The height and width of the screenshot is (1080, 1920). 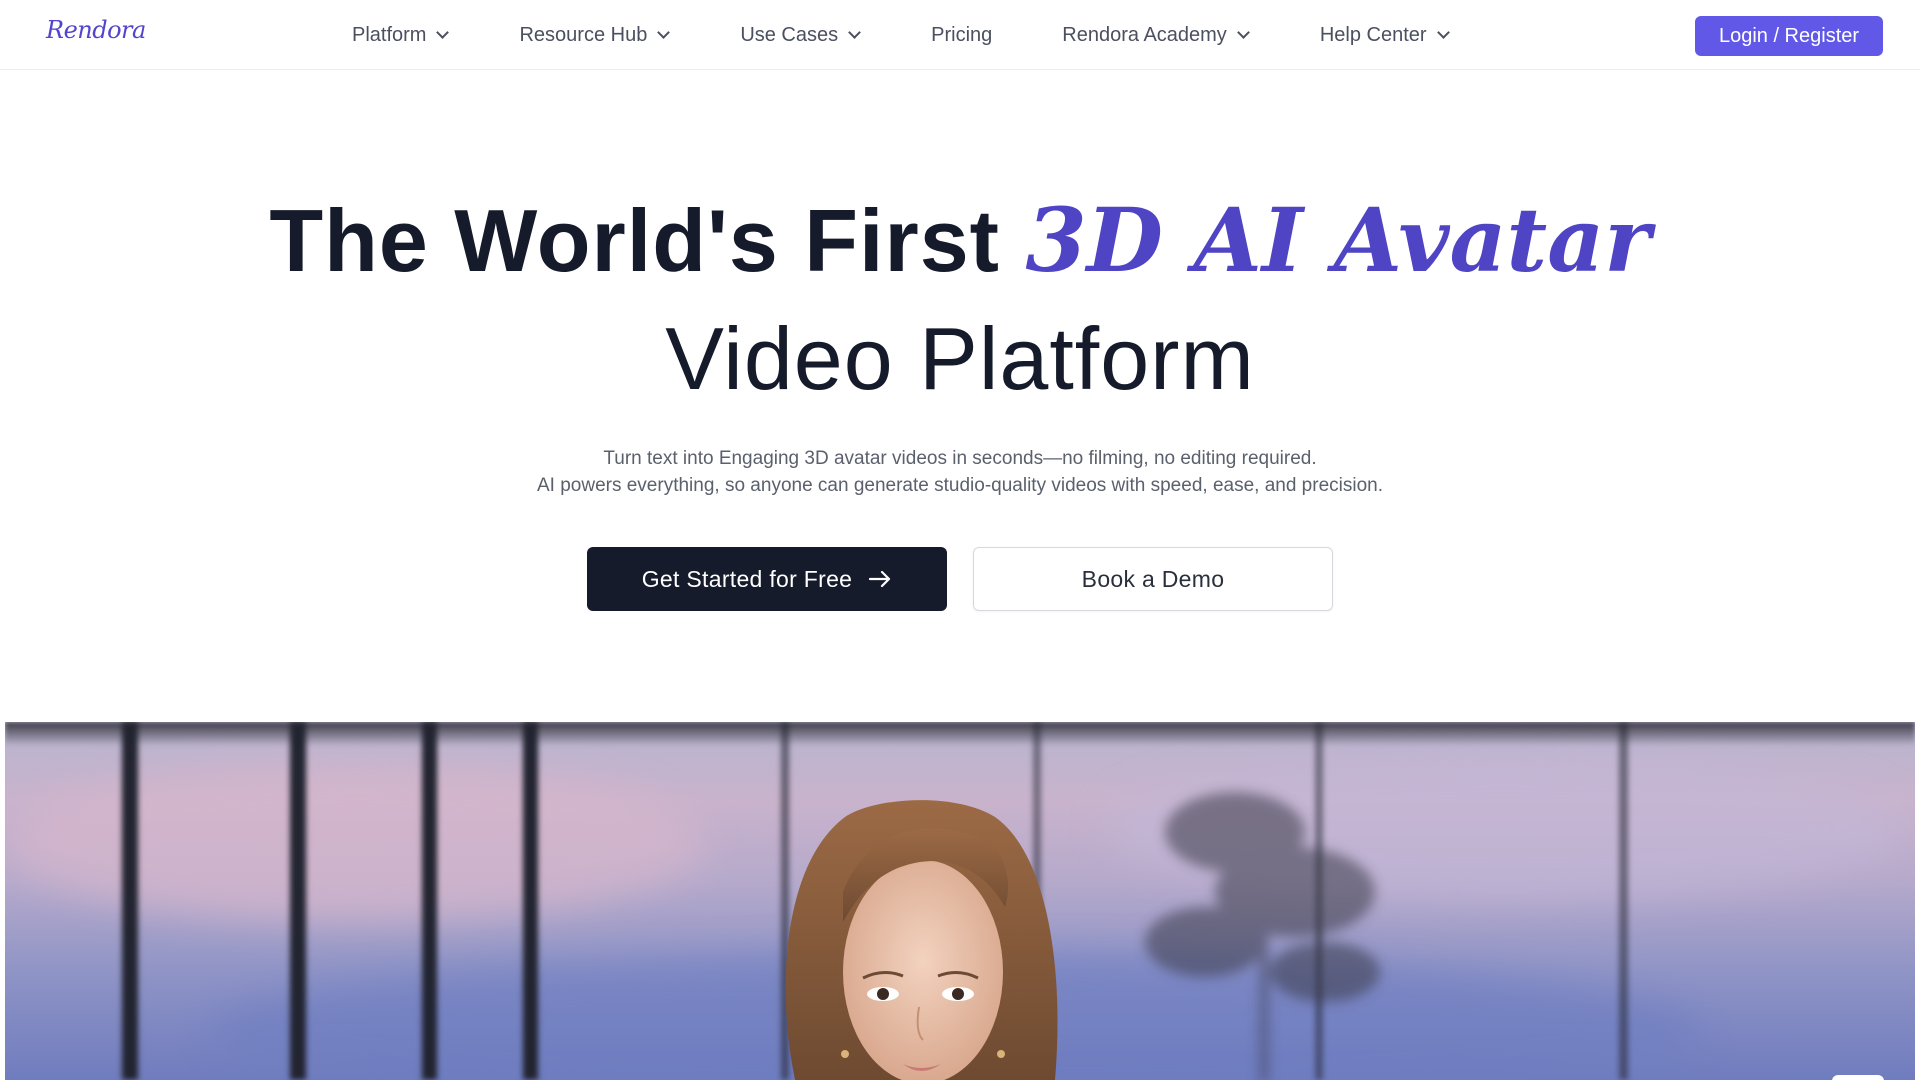 I want to click on nav-item-label: Platform, so click(x=389, y=34).